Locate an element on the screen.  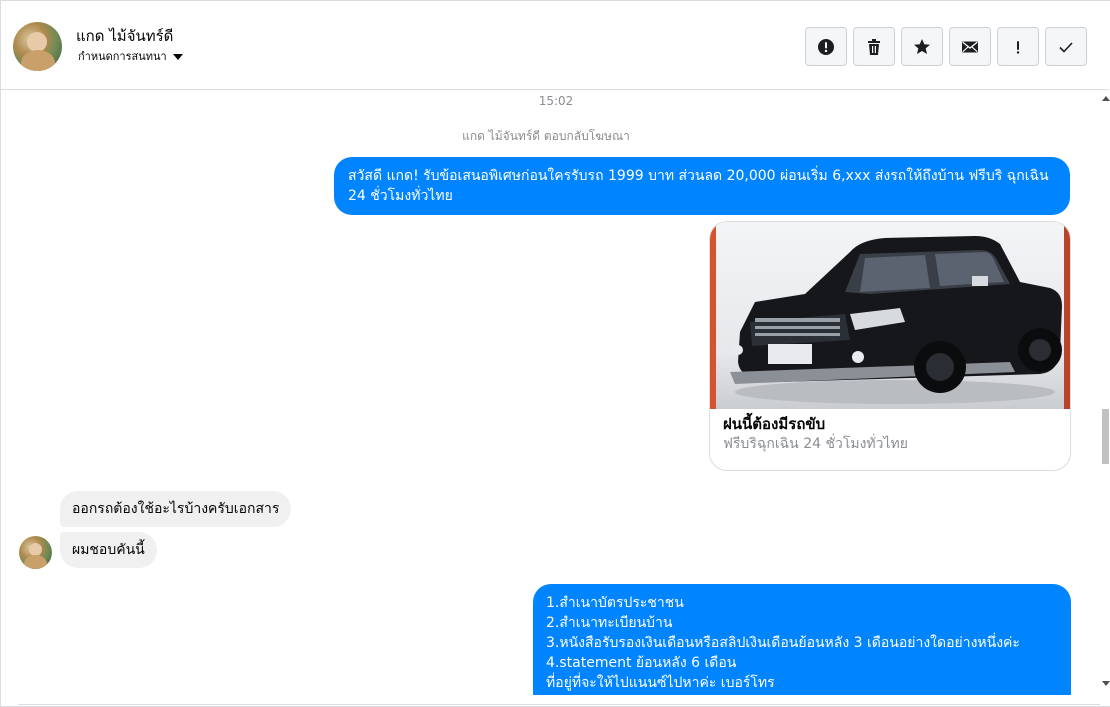
conversation-settings-dropdown: กำหนดการสนทนา is located at coordinates (130, 56).